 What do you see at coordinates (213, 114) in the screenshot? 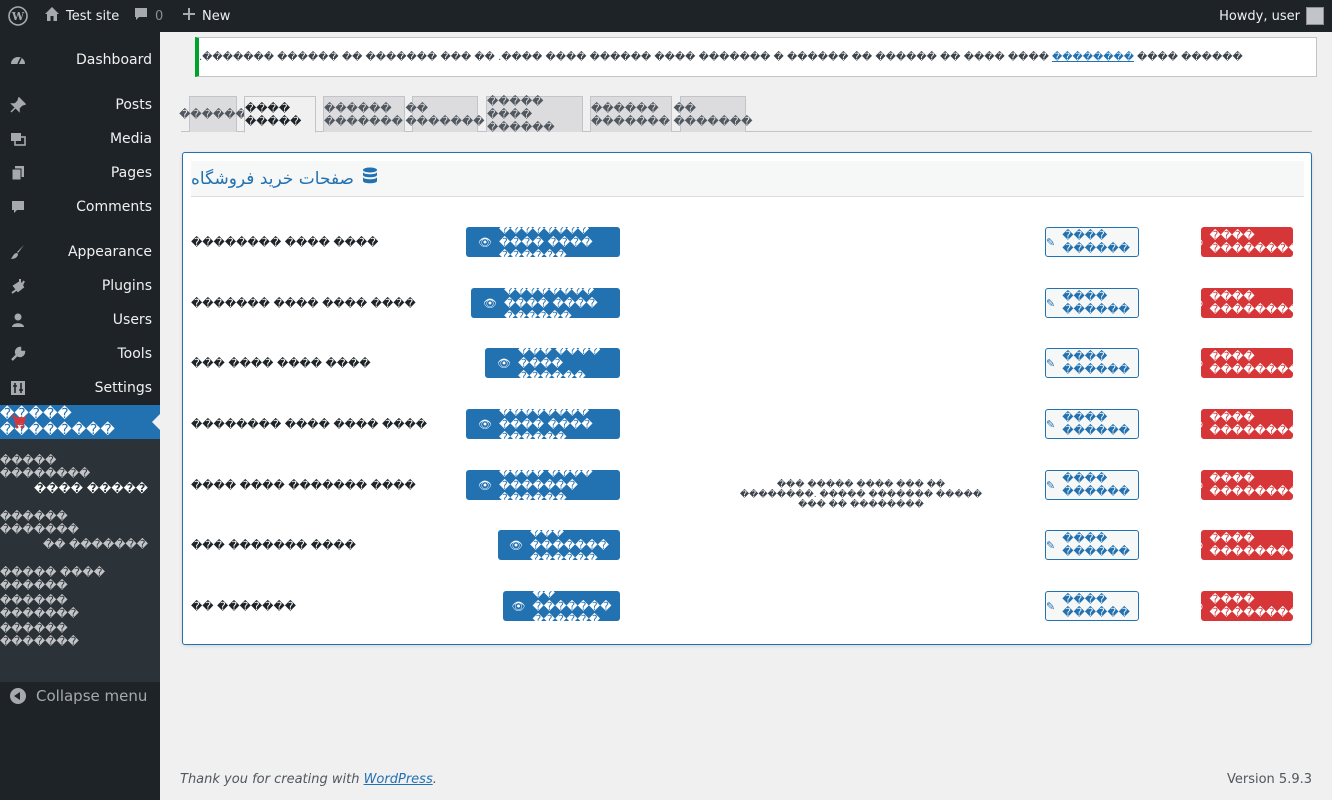
I see `tab: ������` at bounding box center [213, 114].